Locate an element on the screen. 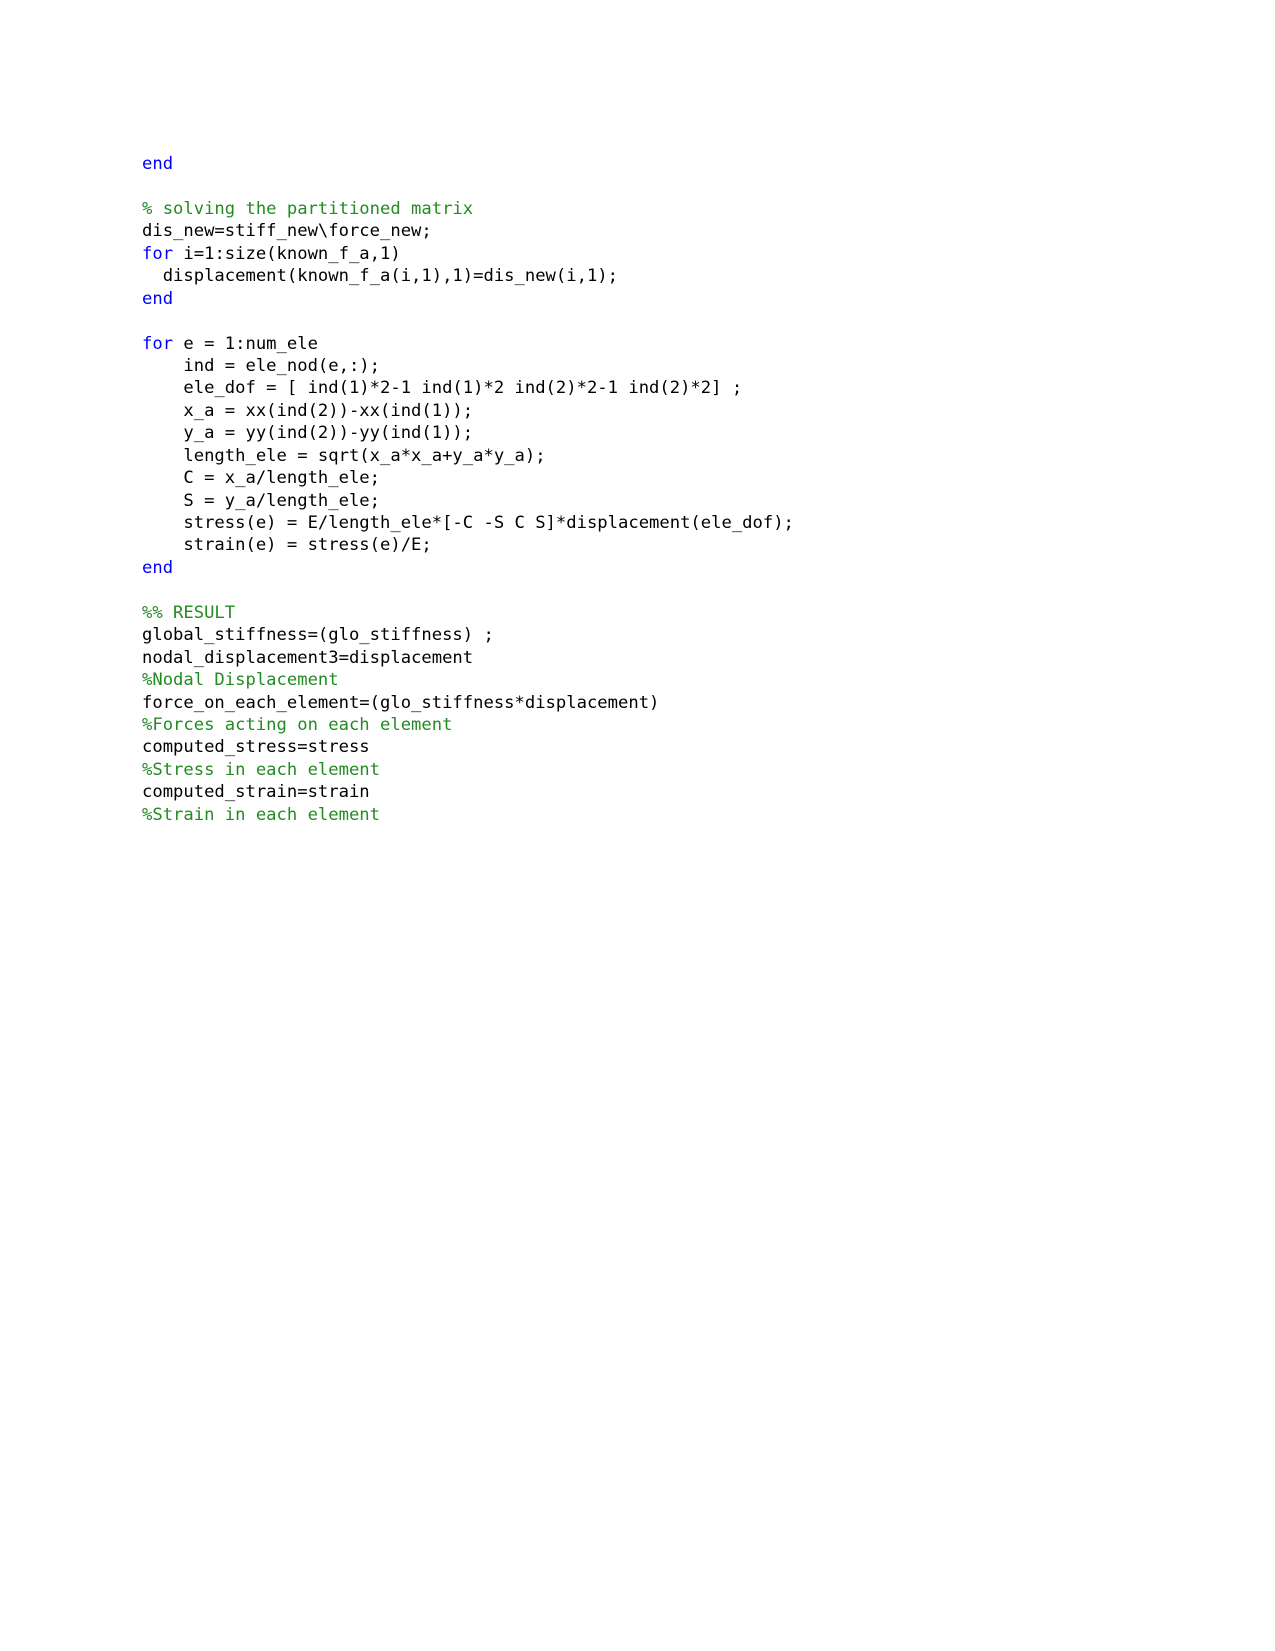 This screenshot has height=1651, width=1275. code-line: length_ele = sqrt(x_a*x_a+y_a*y_a); is located at coordinates (344, 455).